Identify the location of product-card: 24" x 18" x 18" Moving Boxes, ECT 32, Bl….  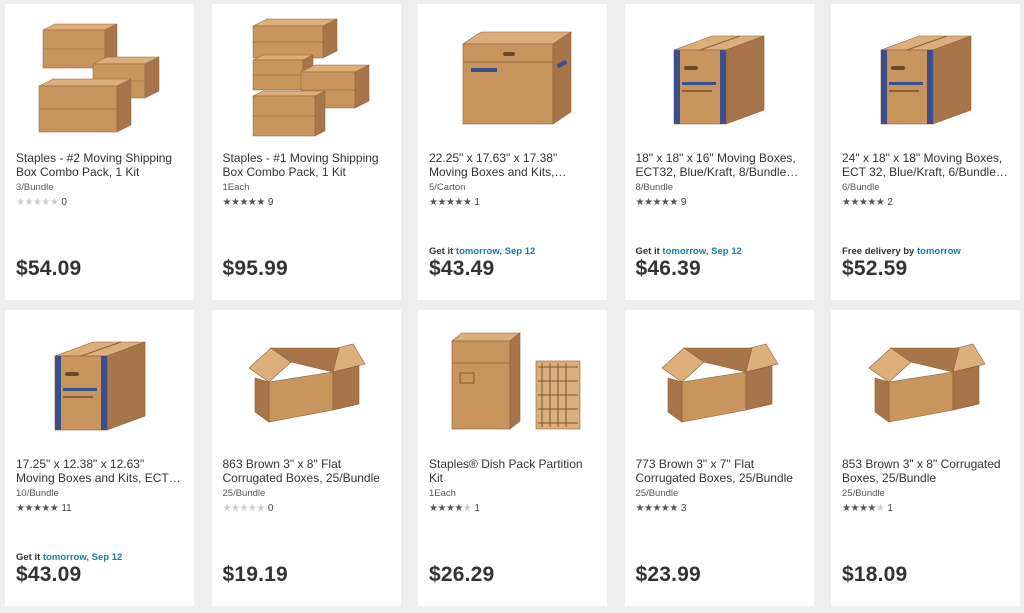
(925, 152).